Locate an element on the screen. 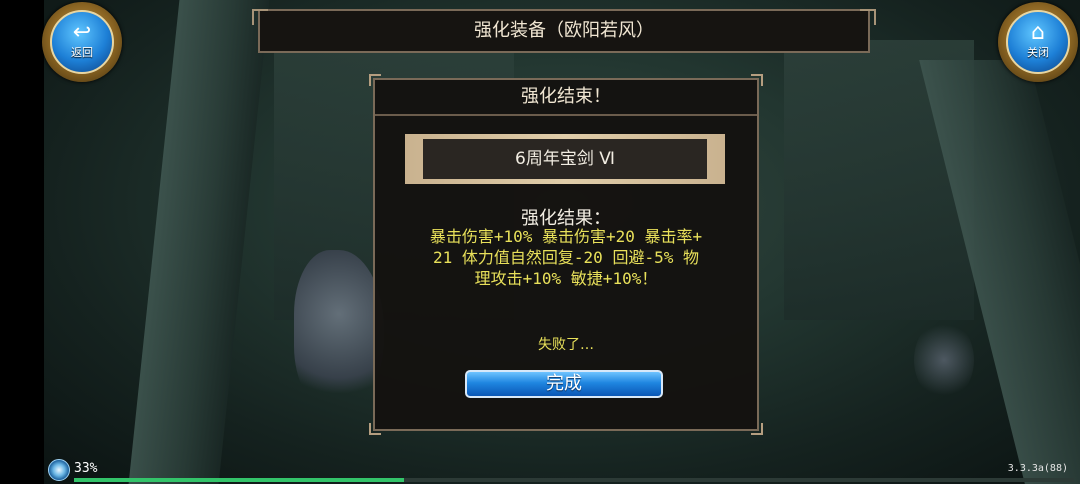 The width and height of the screenshot is (1080, 484). dialog-title: 强化结束！ is located at coordinates (566, 98).